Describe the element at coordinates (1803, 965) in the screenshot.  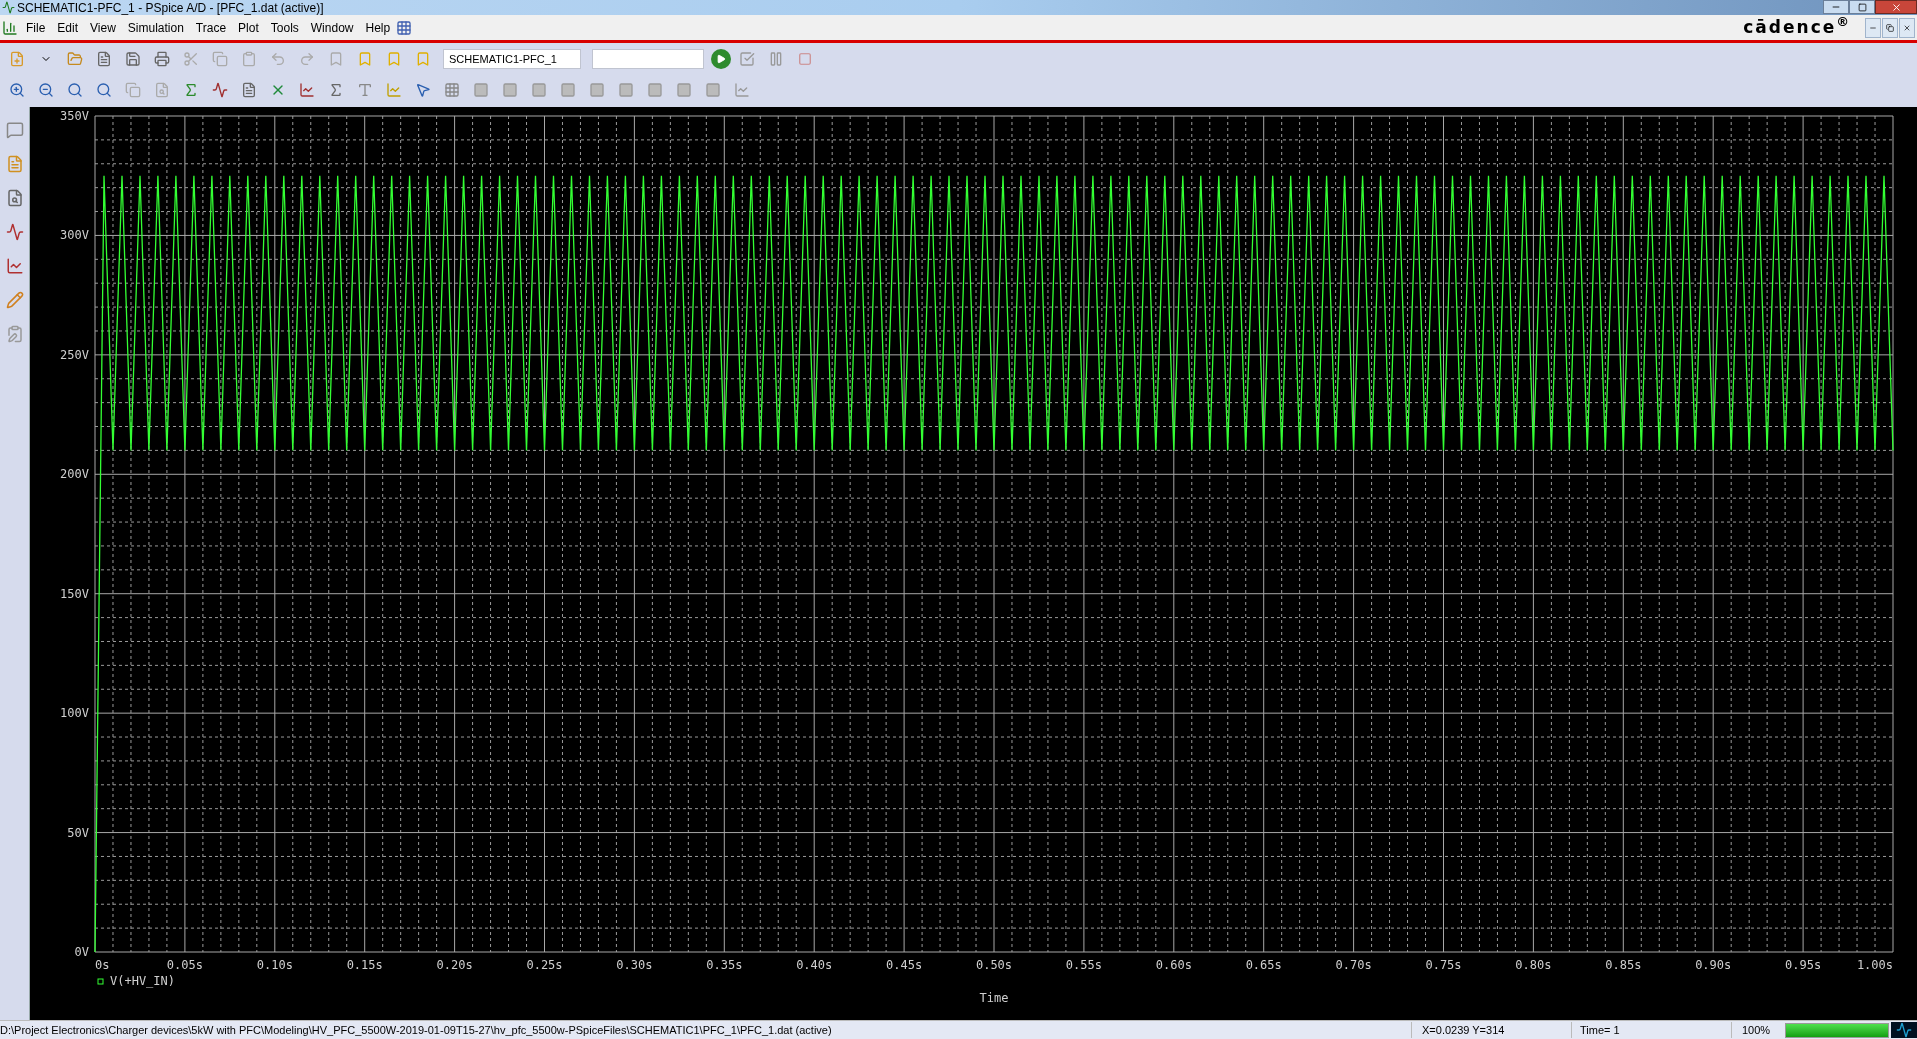
I see `x-tick-label: 0.95s` at that location.